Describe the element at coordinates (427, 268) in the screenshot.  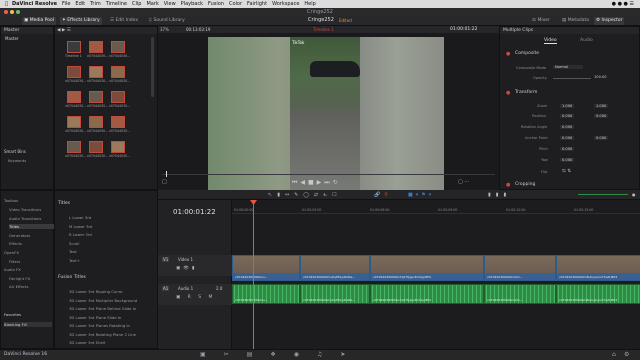
I see `video-clip: v07044030000bn7q07tjqpv8rddg.MP4` at that location.